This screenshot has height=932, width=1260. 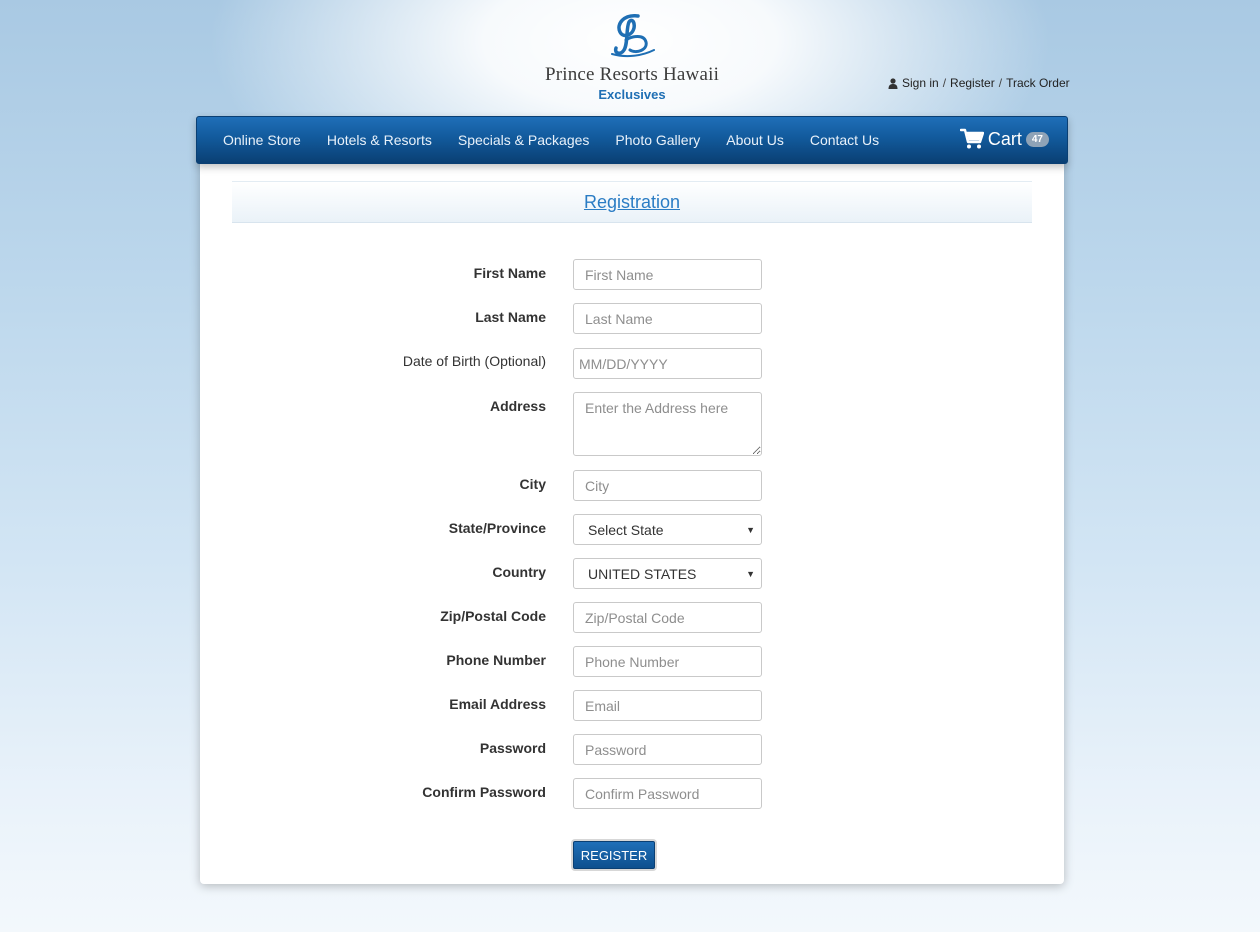 I want to click on nav-item-online-store: Online Store, so click(x=262, y=140).